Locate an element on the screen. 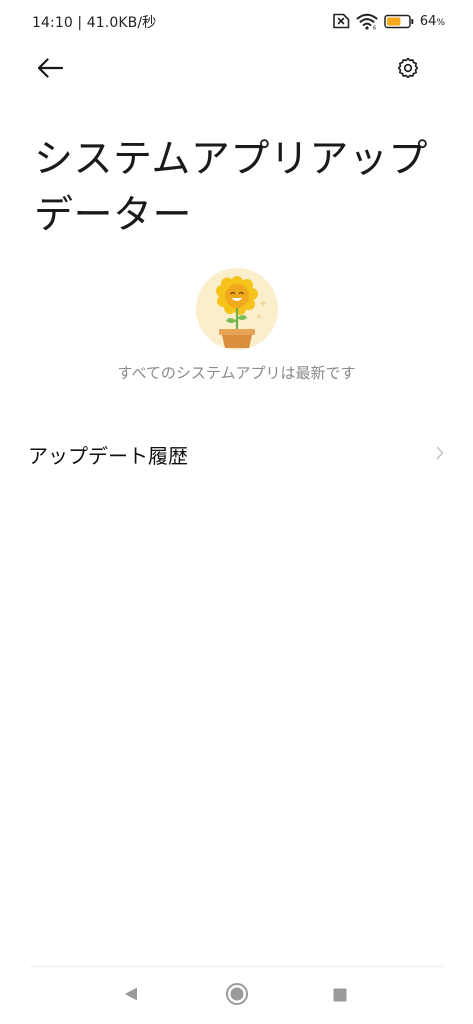 The height and width of the screenshot is (1024, 473). recents-square-icon is located at coordinates (340, 996).